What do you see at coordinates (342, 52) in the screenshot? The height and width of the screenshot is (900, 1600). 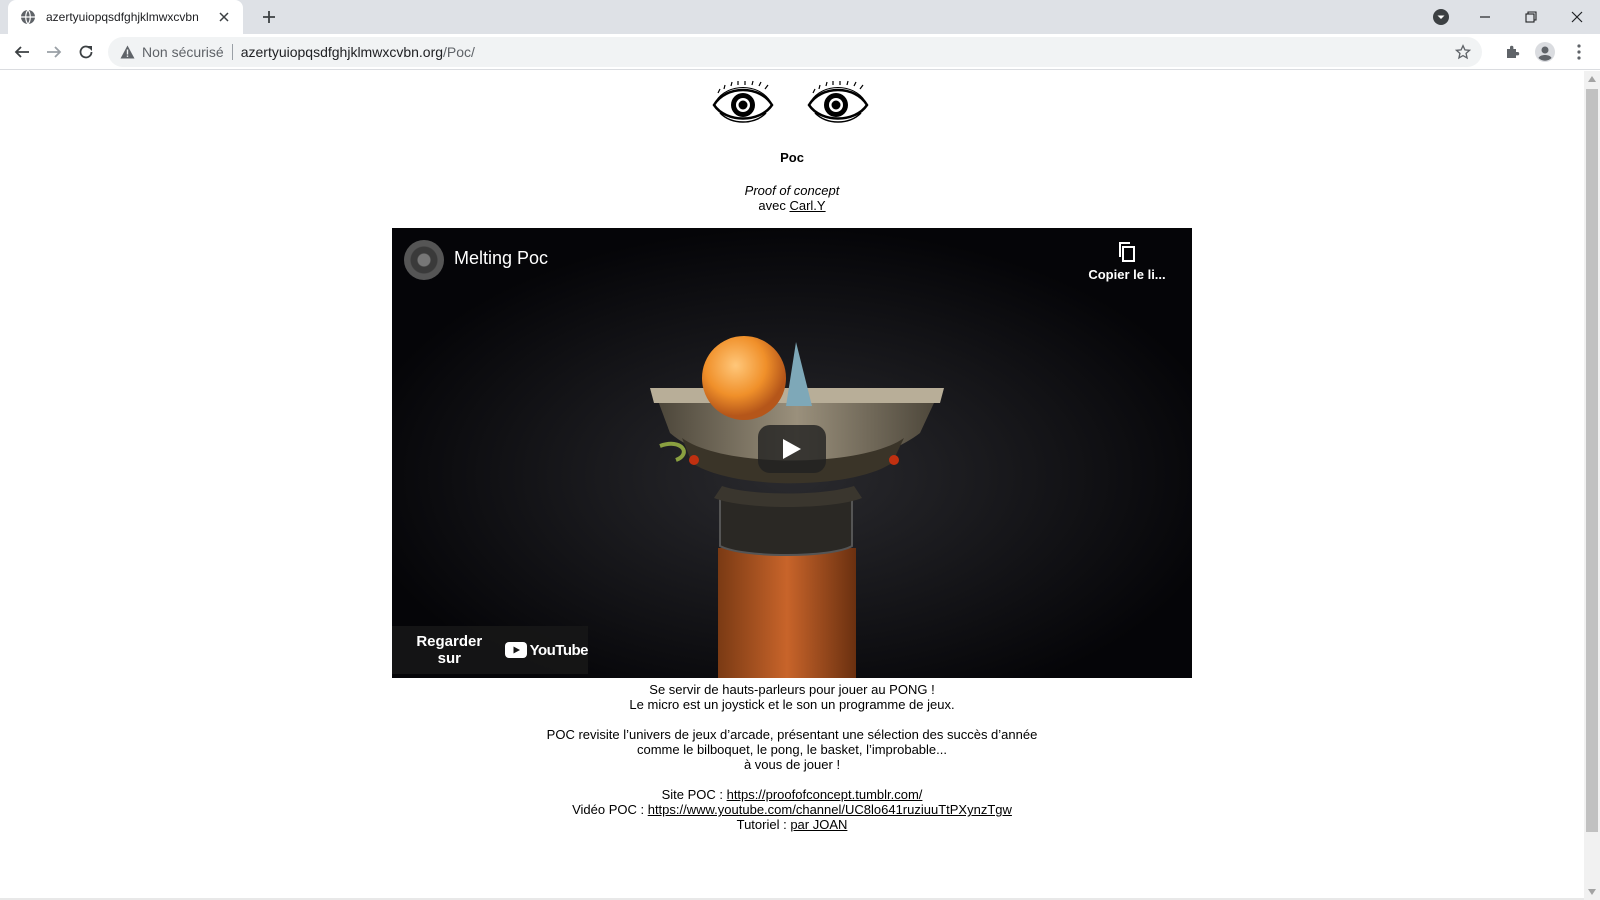 I see `url-host: azertyuiopqsdfghjklmwxcvbn.org` at bounding box center [342, 52].